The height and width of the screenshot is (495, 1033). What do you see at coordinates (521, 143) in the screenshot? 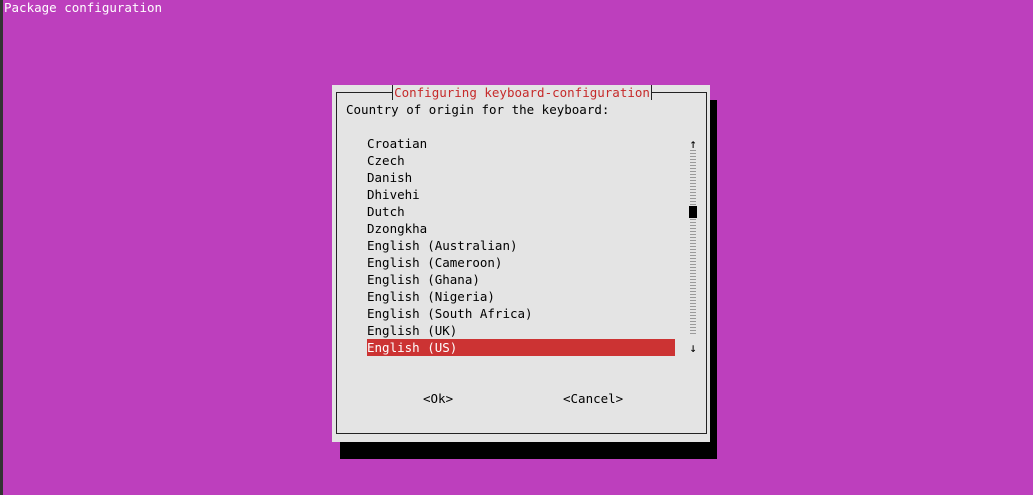
I see `list-item: Croatian` at bounding box center [521, 143].